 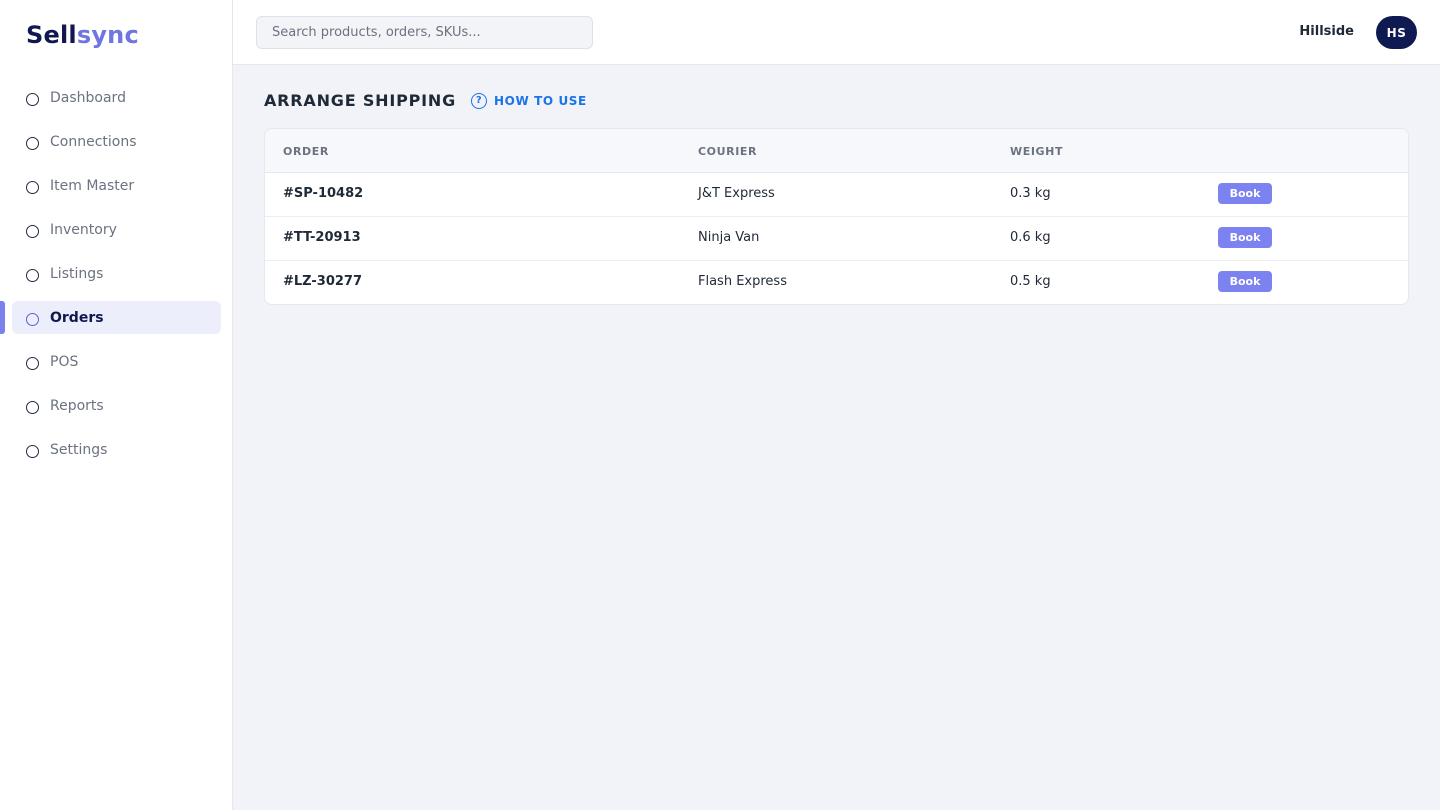 I want to click on app-logo: Sellsync, so click(x=82, y=35).